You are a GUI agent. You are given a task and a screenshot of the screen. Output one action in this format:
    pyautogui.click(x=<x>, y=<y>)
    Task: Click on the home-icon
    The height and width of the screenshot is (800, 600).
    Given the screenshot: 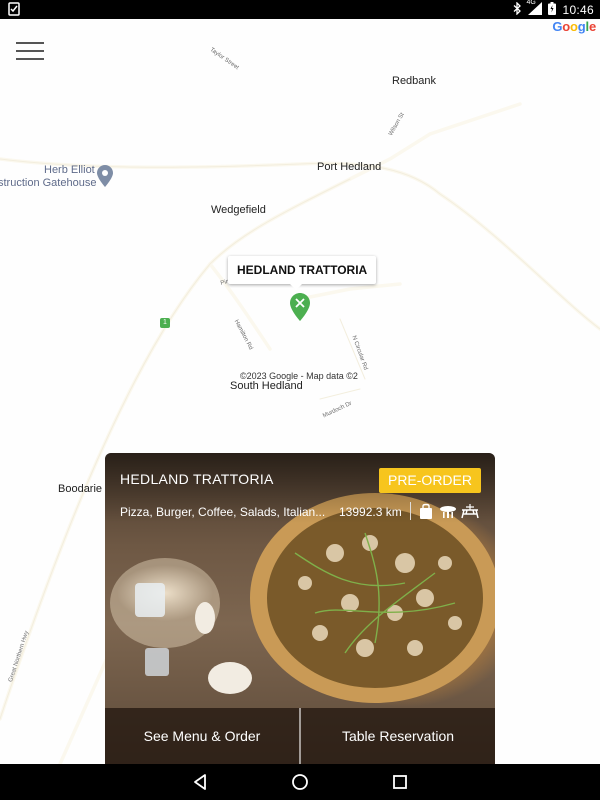 What is the action you would take?
    pyautogui.click(x=300, y=782)
    